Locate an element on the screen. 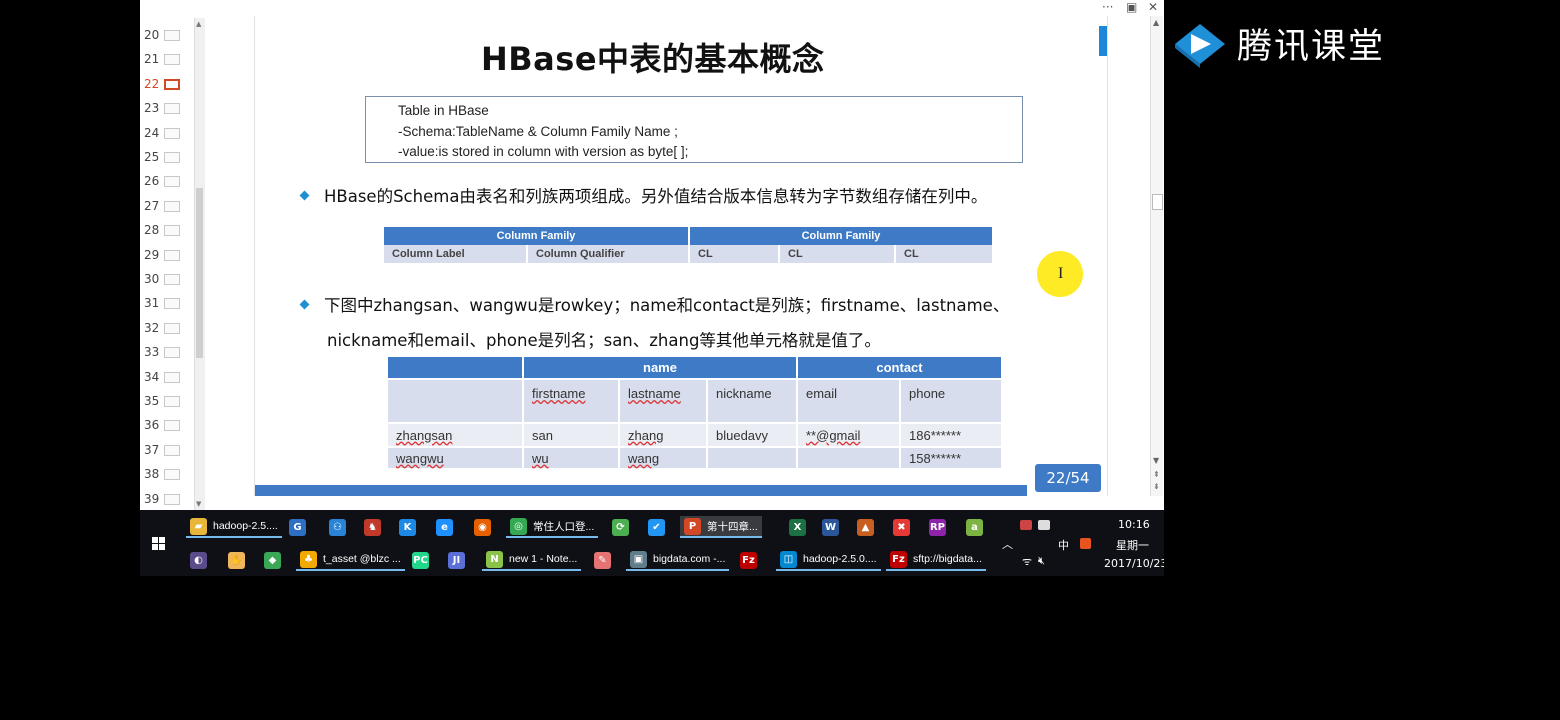  taskbar-item: ✎ is located at coordinates (602, 560).